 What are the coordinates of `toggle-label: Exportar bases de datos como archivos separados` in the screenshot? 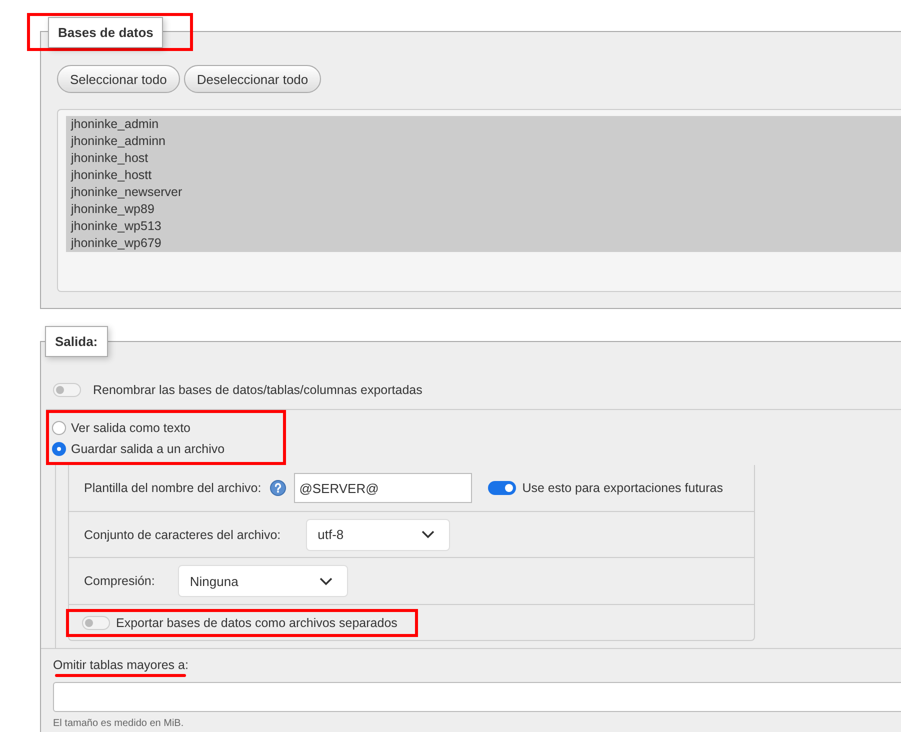 It's located at (257, 623).